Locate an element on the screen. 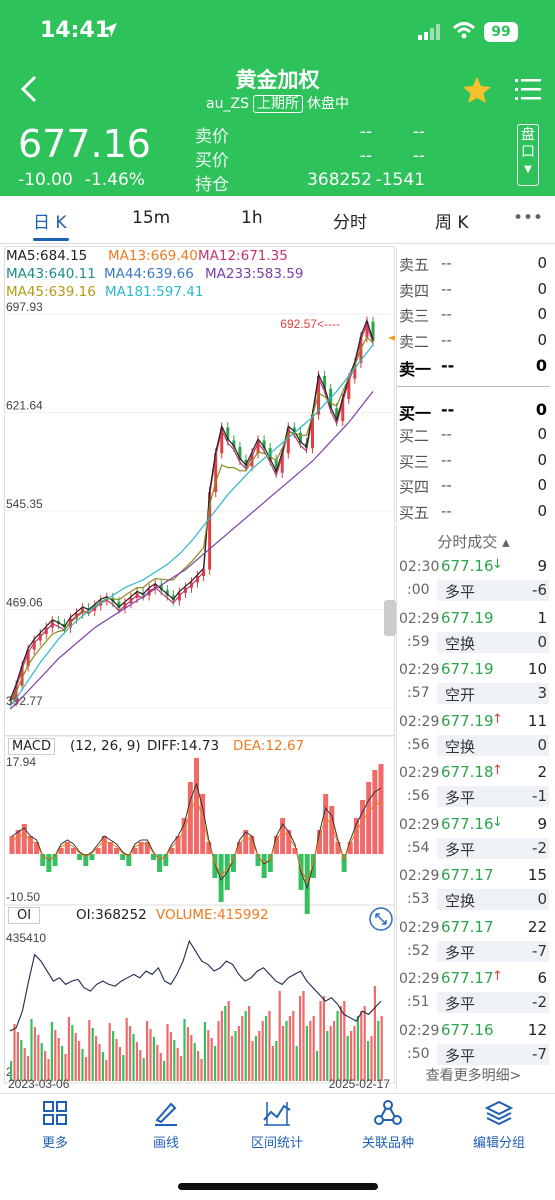  max-price-marker: 692.57<---- is located at coordinates (310, 324).